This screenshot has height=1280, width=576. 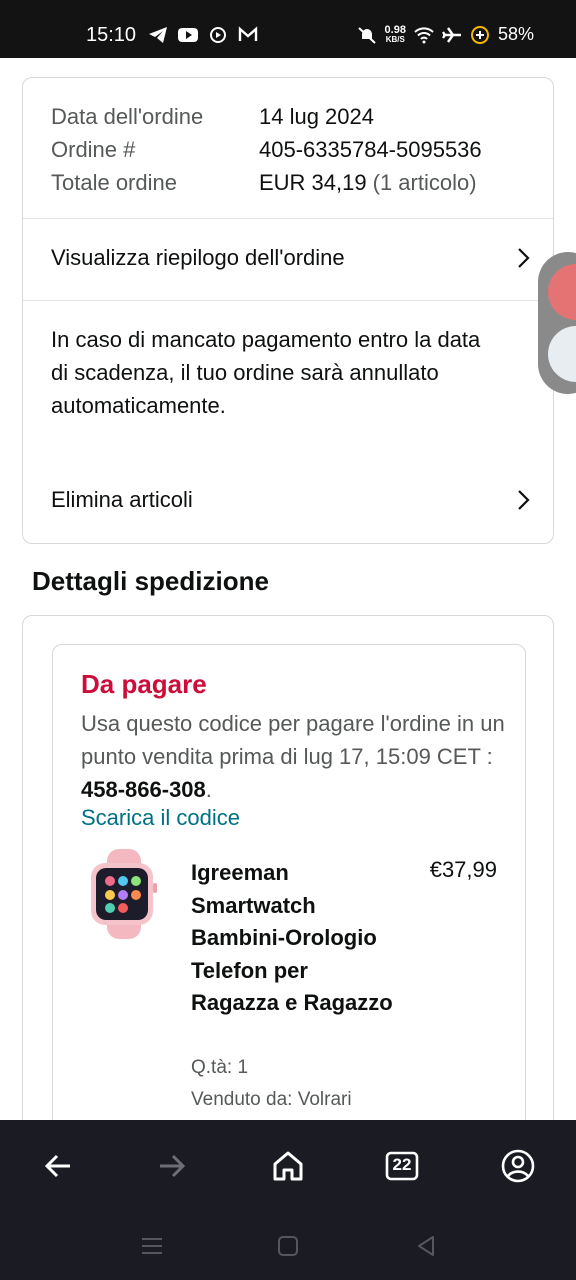 What do you see at coordinates (451, 34) in the screenshot?
I see `airplane-icon` at bounding box center [451, 34].